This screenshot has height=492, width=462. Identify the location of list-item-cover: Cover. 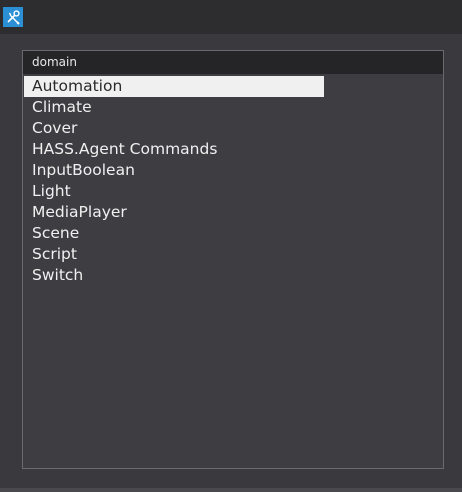
(174, 128).